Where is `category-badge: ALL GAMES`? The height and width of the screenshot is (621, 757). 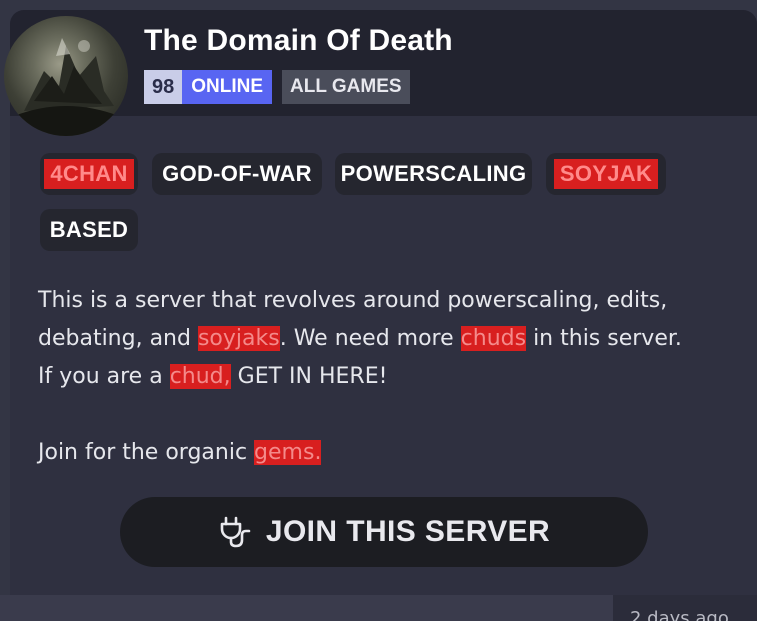
category-badge: ALL GAMES is located at coordinates (346, 87).